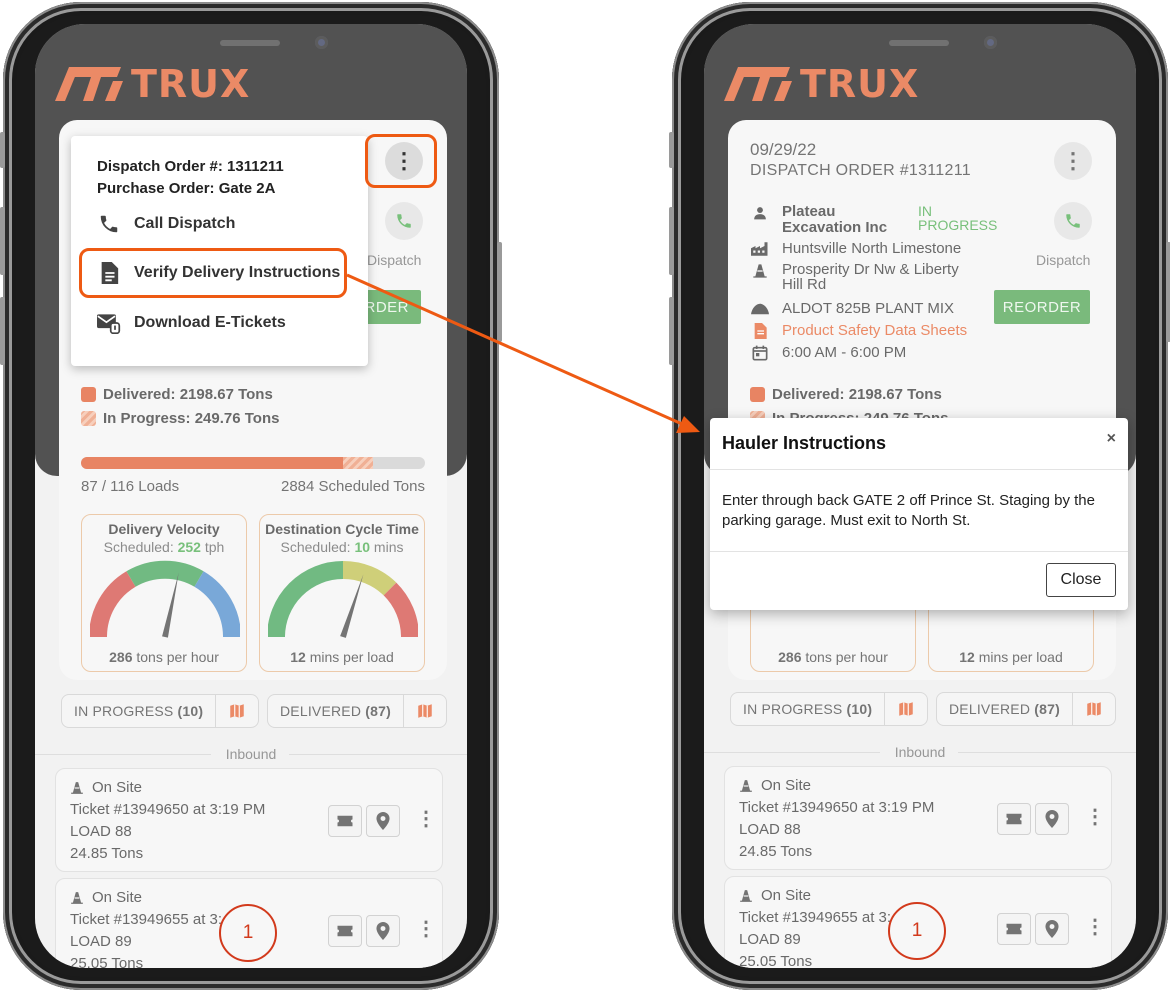  What do you see at coordinates (1081, 580) in the screenshot?
I see `close-button: Close` at bounding box center [1081, 580].